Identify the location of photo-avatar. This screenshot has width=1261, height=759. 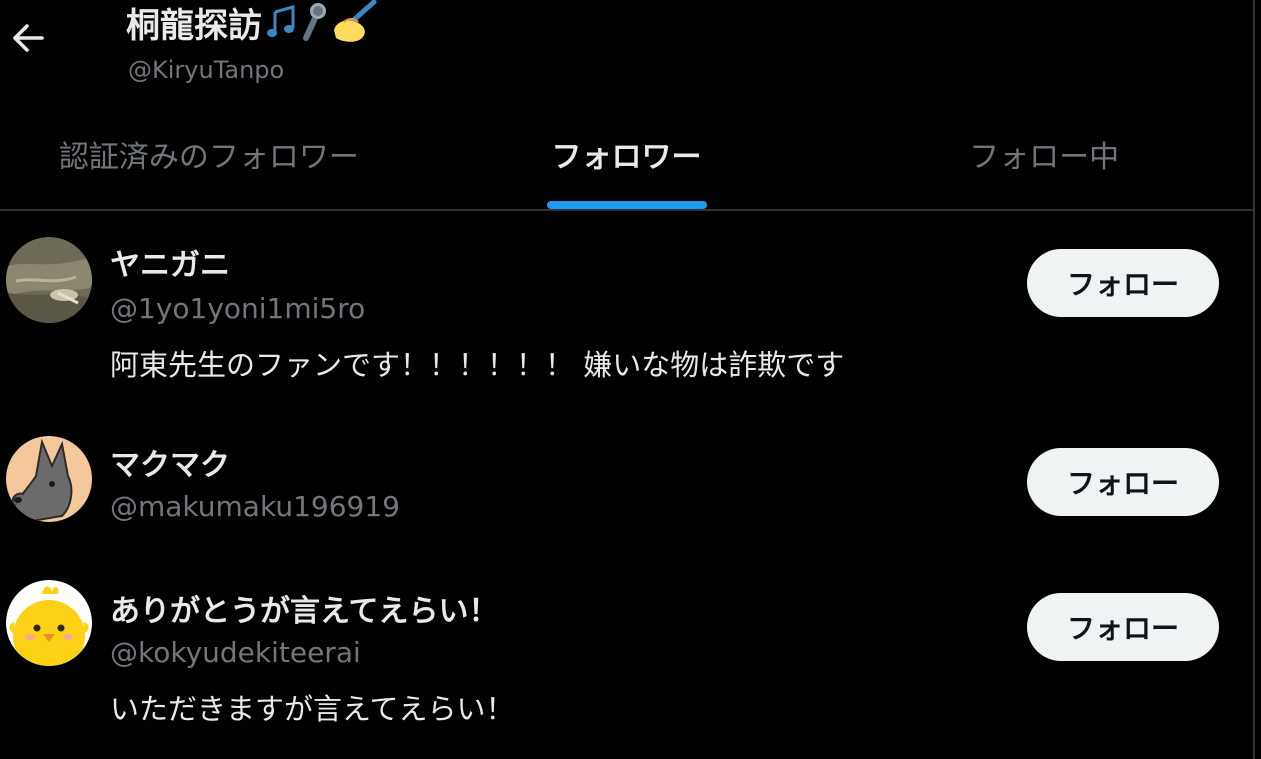
(49, 280).